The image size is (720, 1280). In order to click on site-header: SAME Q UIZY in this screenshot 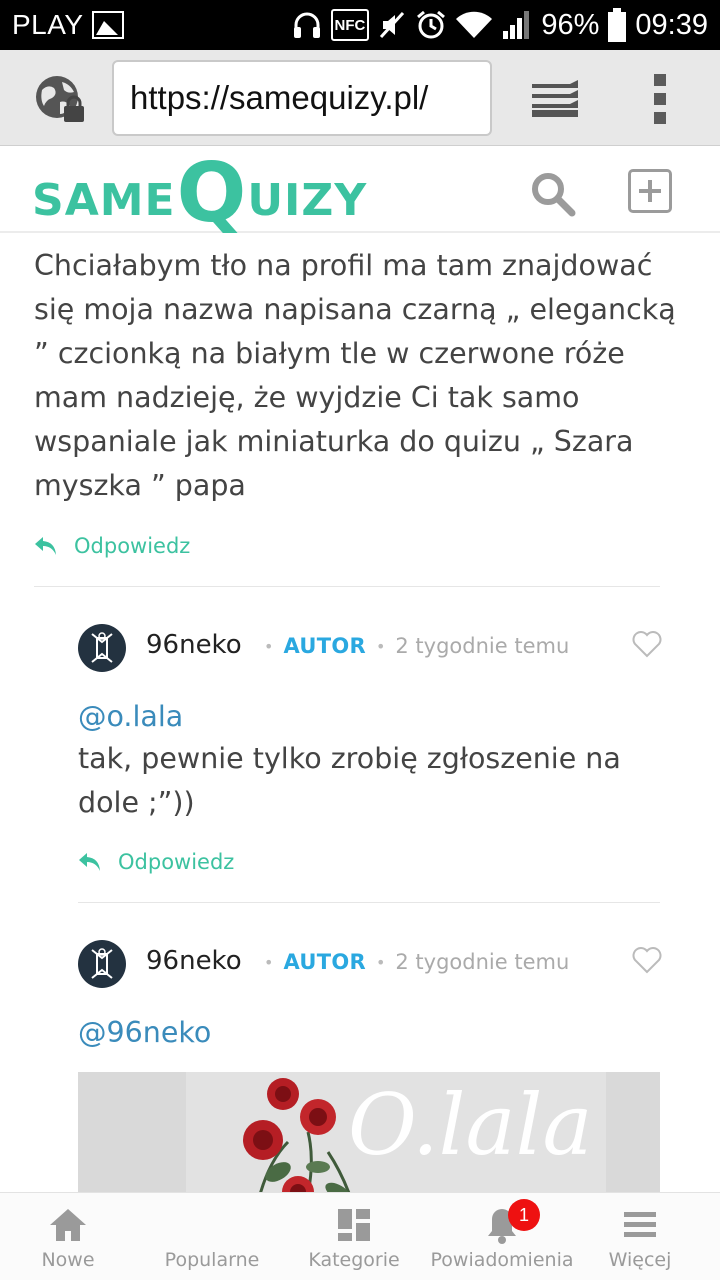, I will do `click(360, 191)`.